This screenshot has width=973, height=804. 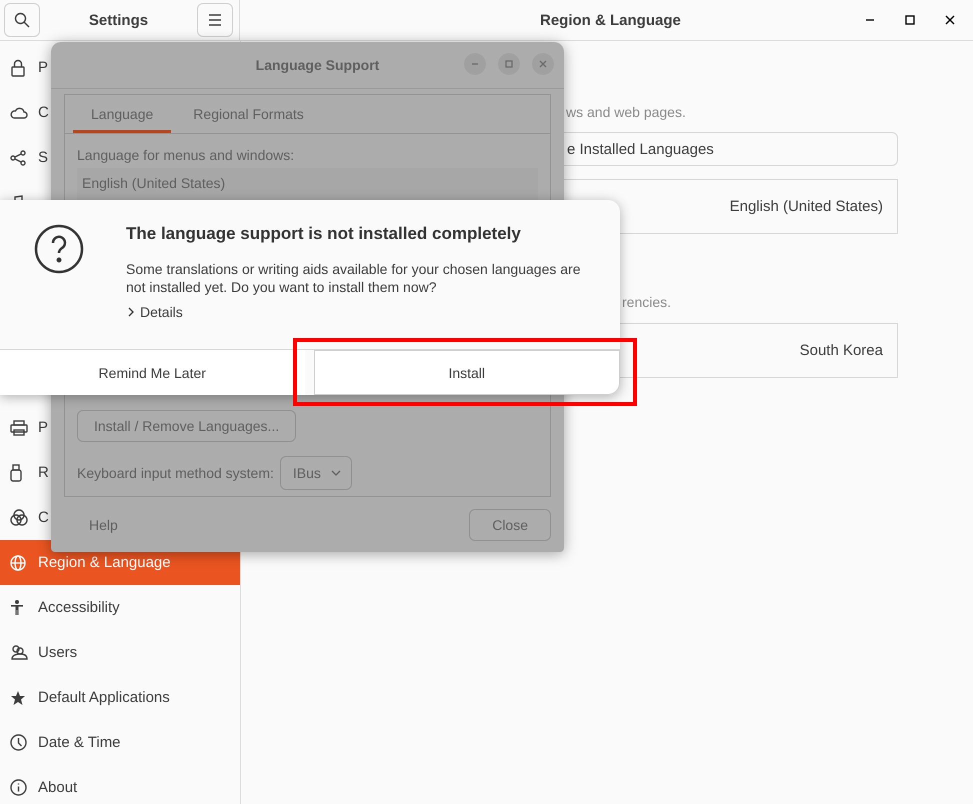 I want to click on window-title: Settings, so click(x=118, y=20).